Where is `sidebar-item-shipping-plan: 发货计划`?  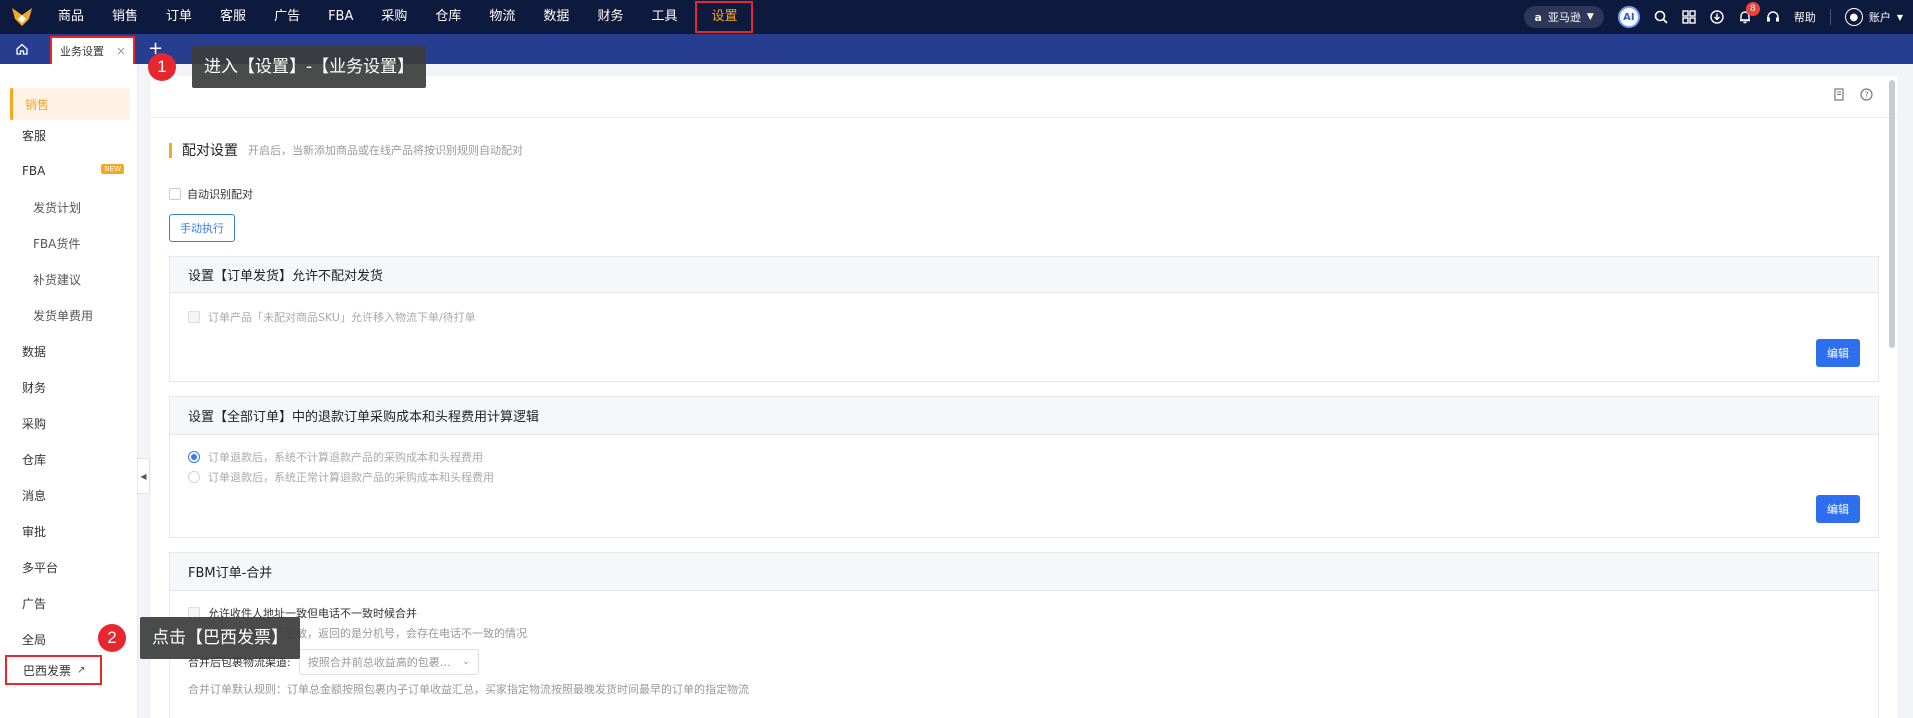 sidebar-item-shipping-plan: 发货计划 is located at coordinates (66, 207).